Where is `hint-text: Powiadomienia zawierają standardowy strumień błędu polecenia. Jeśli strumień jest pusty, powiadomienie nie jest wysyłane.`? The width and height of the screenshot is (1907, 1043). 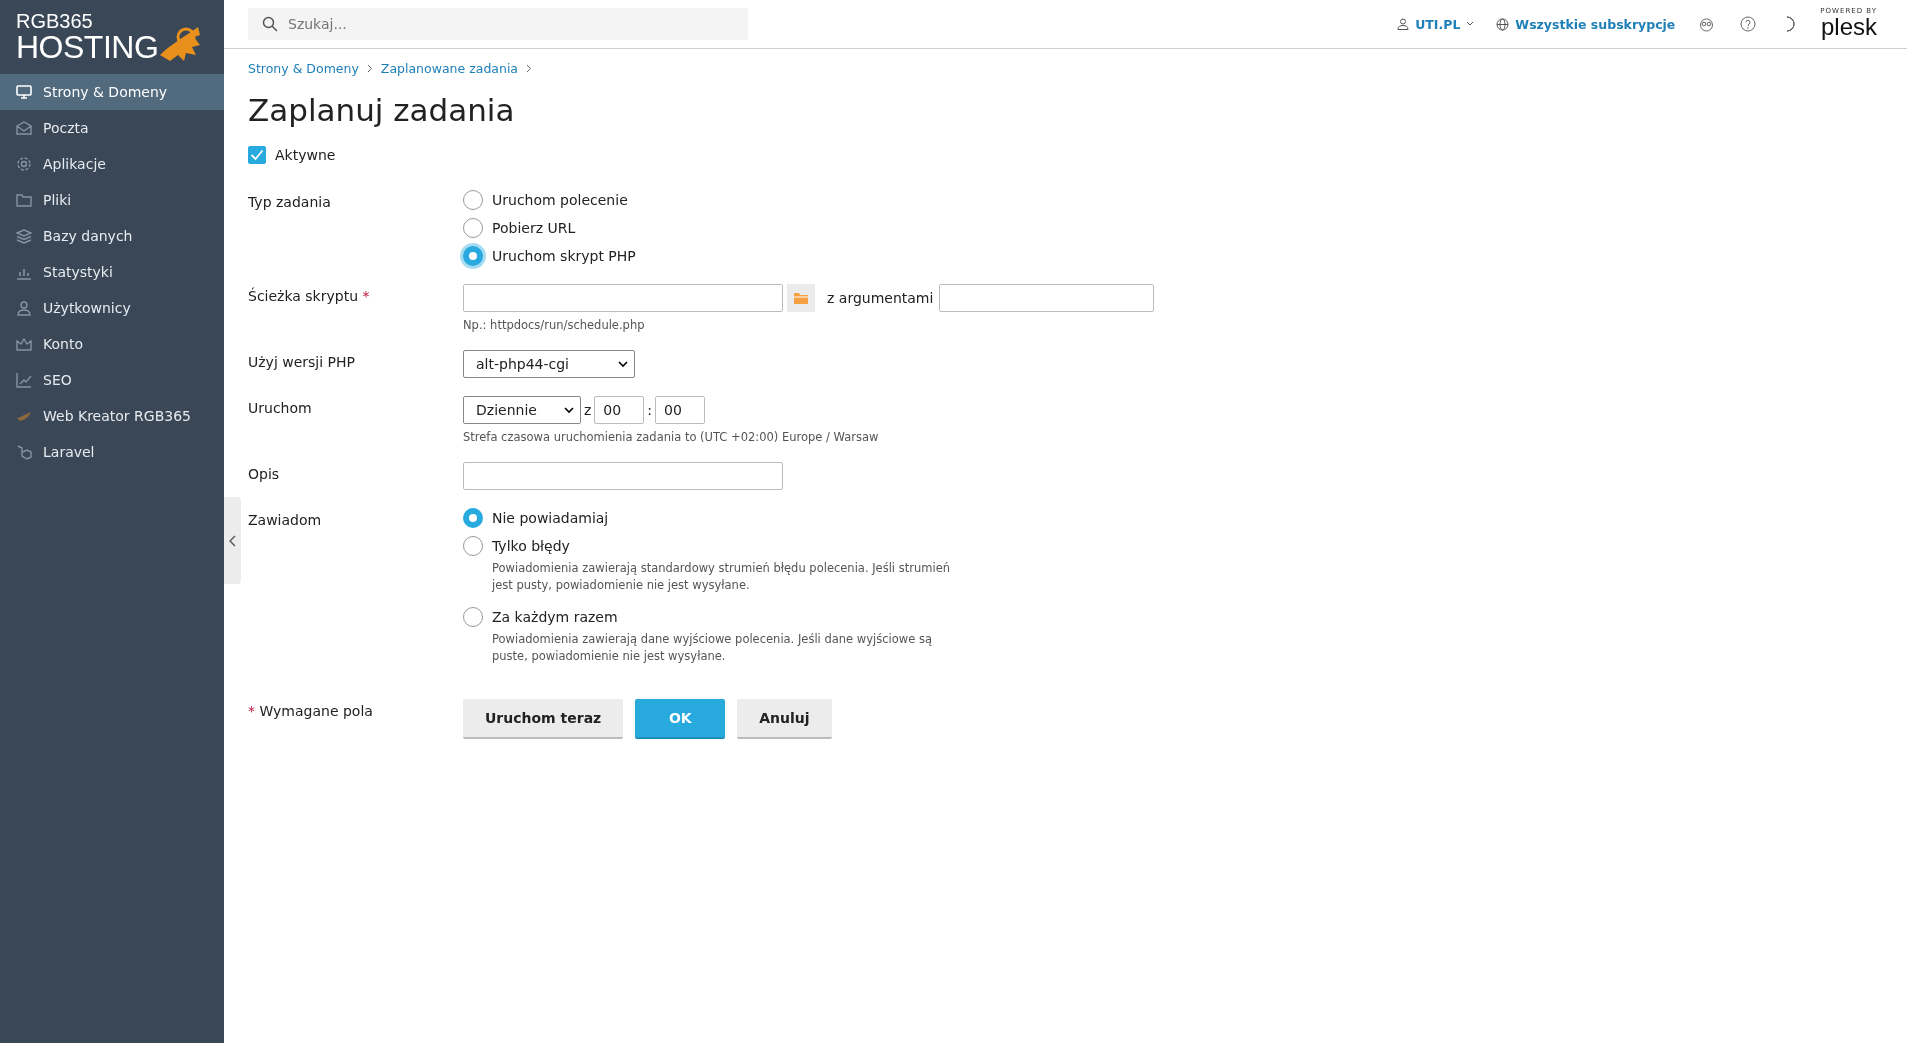
hint-text: Powiadomienia zawierają standardowy strumień błędu polecenia. Jeśli strumień jest pusty, powiadomienie nie jest wysyłane. is located at coordinates (721, 577).